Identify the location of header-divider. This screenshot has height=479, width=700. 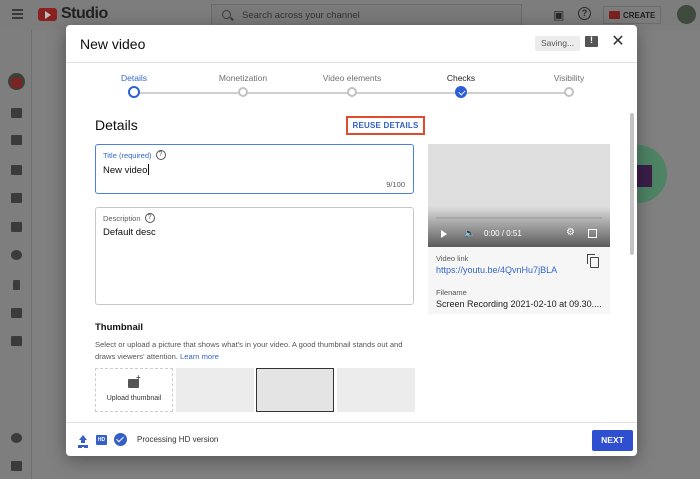
(351, 62).